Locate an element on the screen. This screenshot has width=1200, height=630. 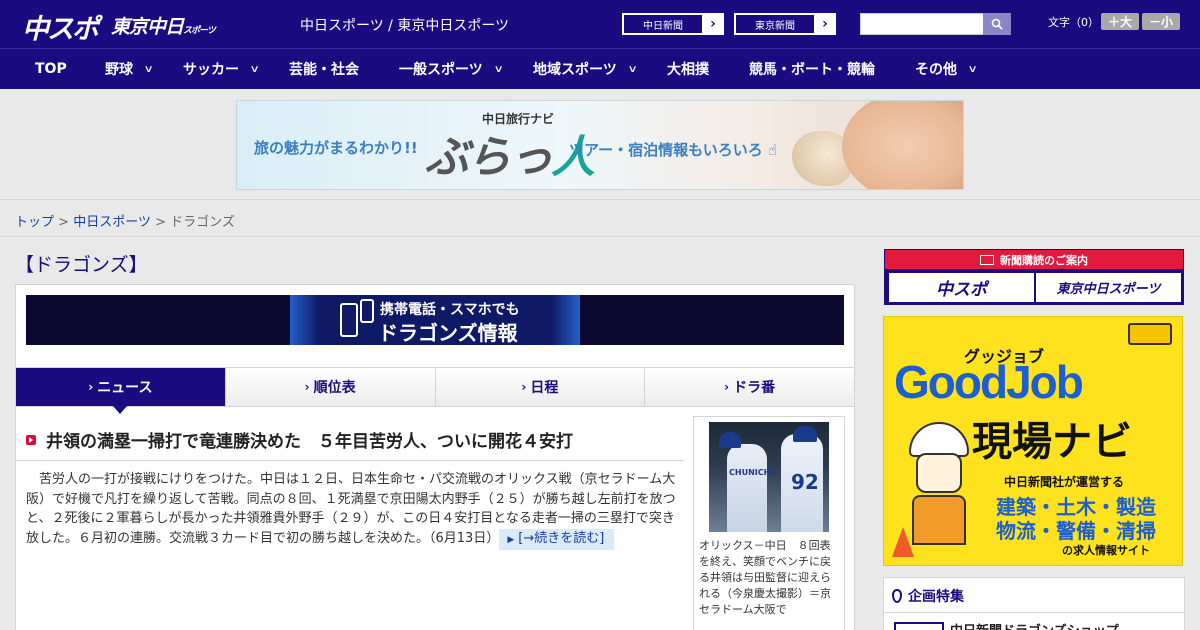
search-button is located at coordinates (997, 24).